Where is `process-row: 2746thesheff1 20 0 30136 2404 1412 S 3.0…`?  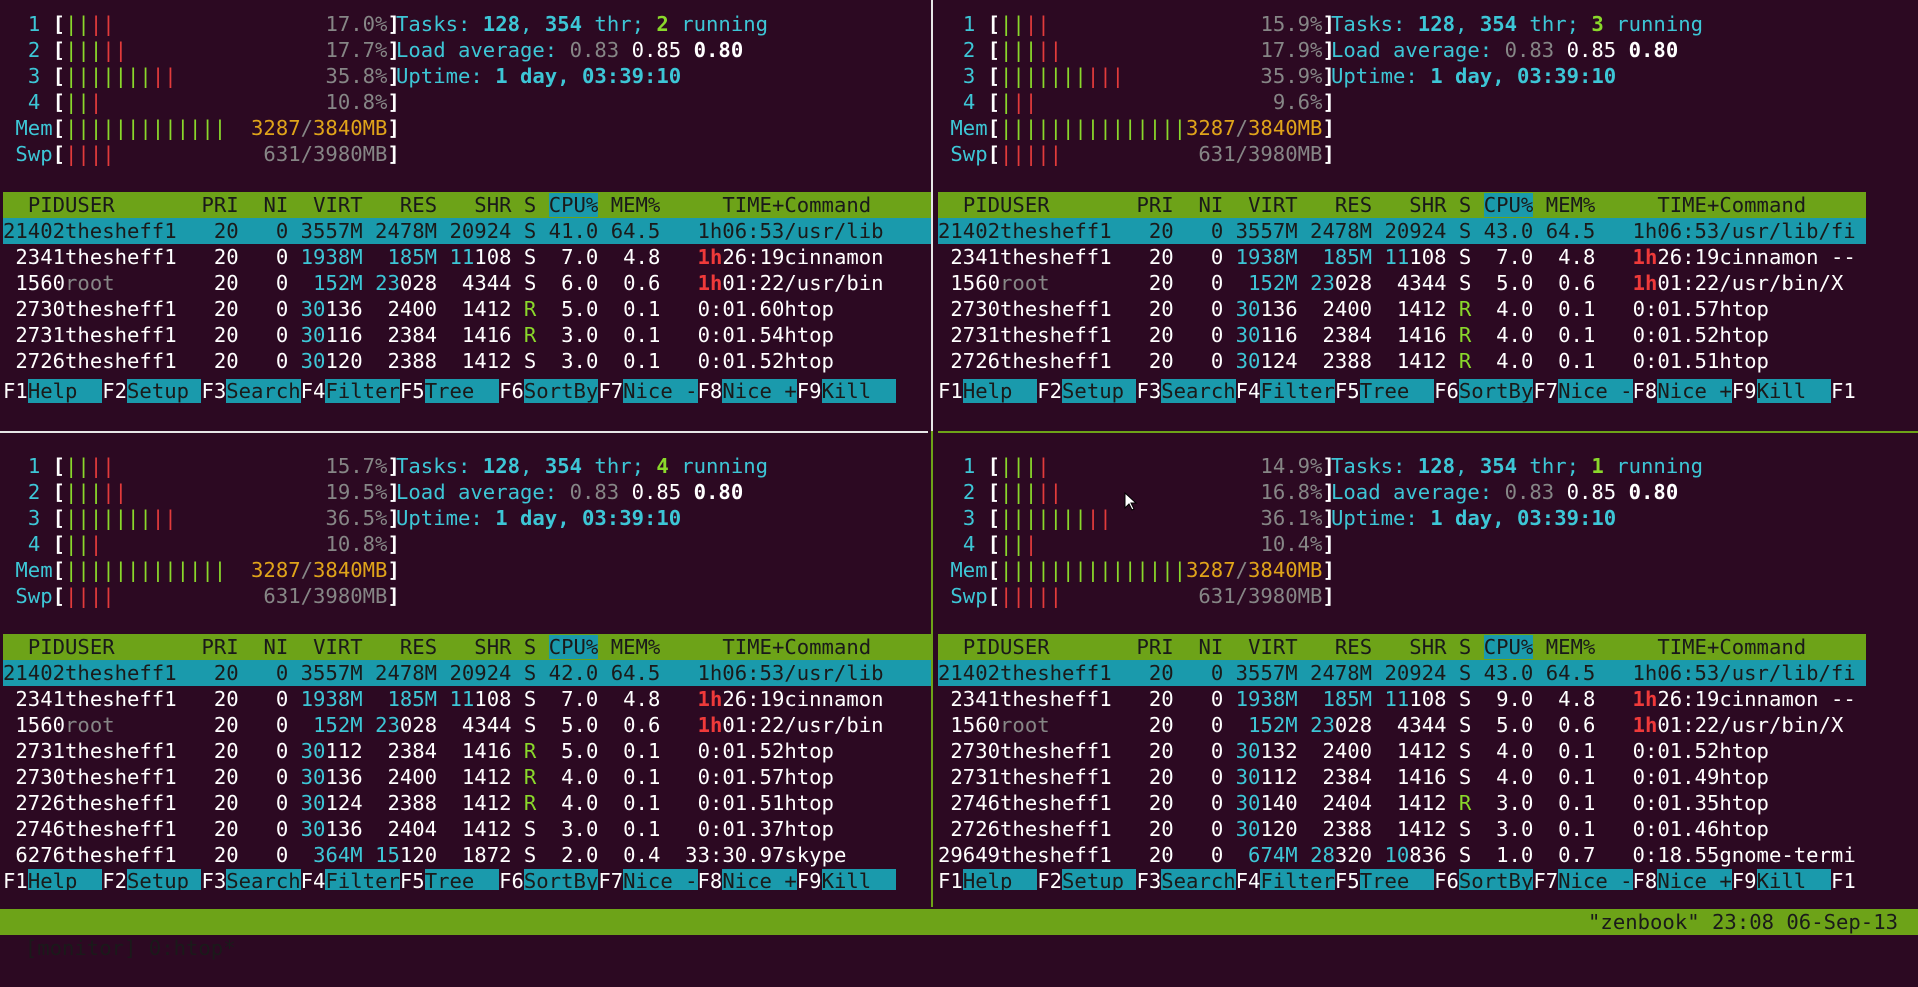 process-row: 2746thesheff1 20 0 30136 2404 1412 S 3.0… is located at coordinates (462, 829).